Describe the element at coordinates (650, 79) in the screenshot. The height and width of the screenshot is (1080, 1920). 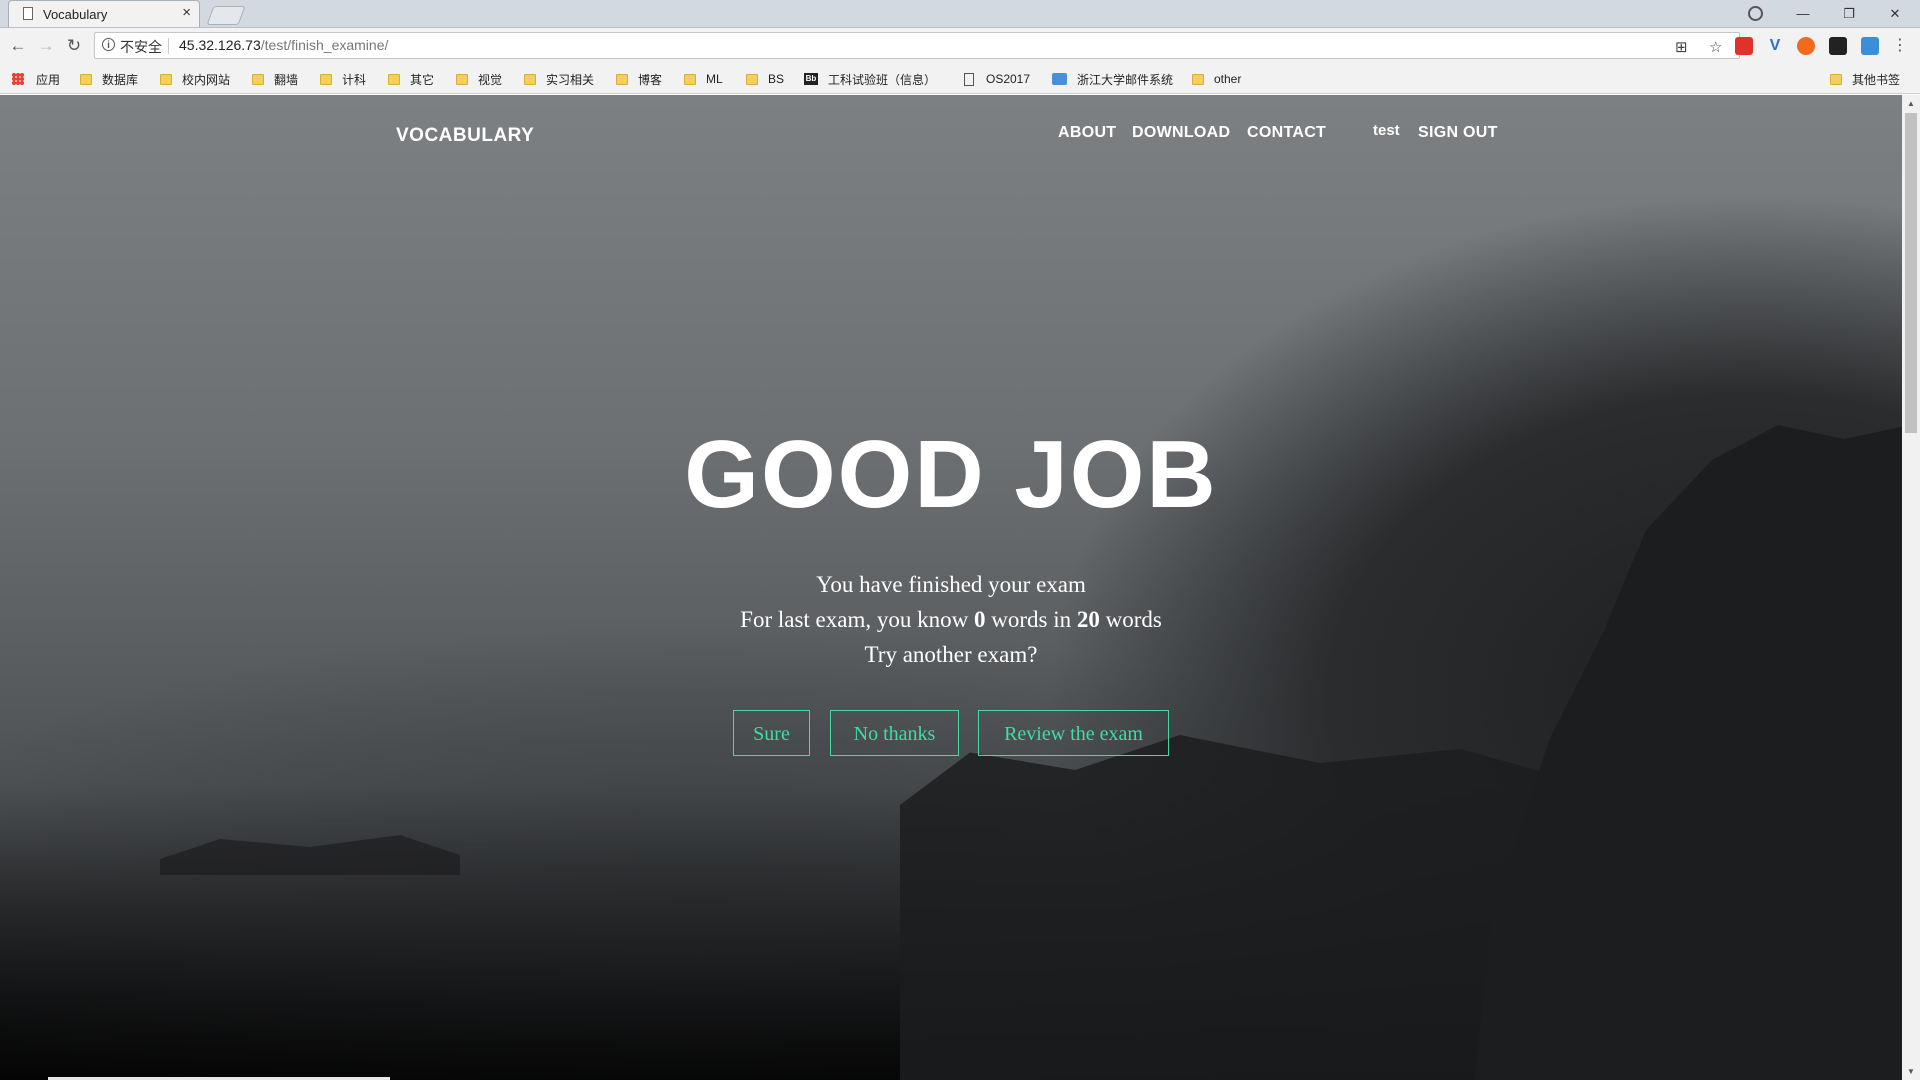
I see `bookmark-label: 博客` at that location.